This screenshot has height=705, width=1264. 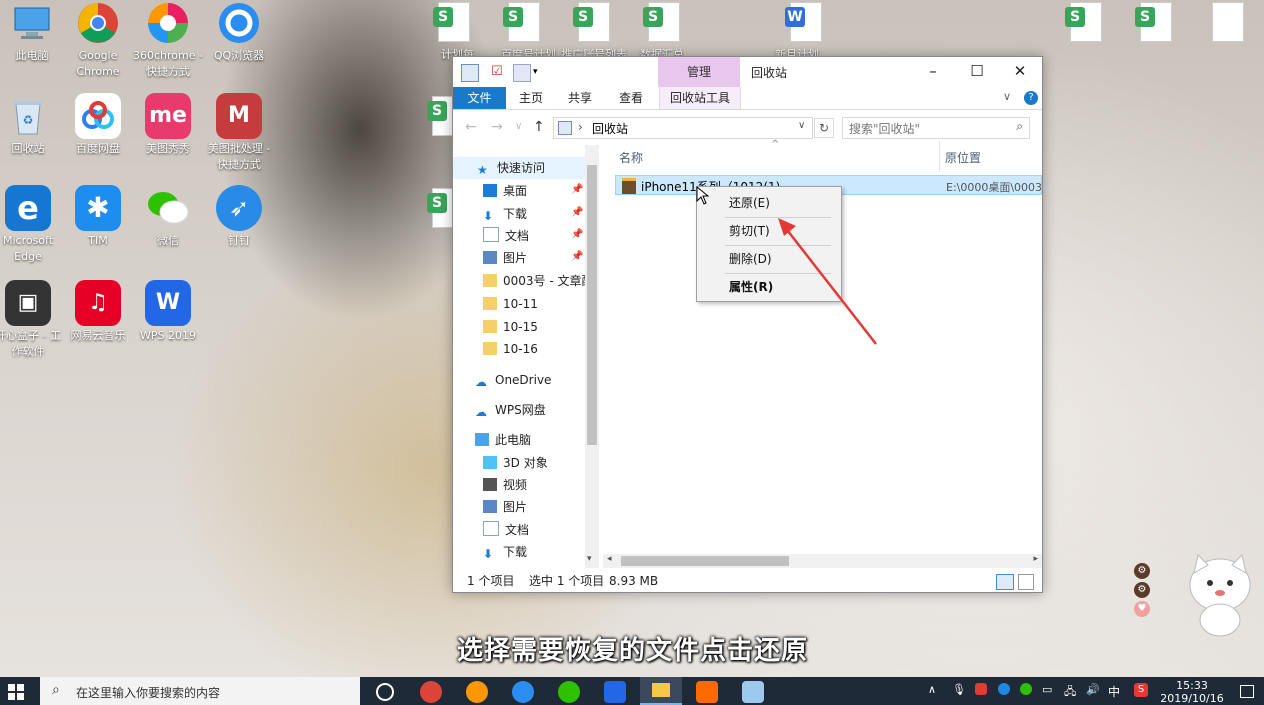 What do you see at coordinates (519, 168) in the screenshot?
I see `nav-quick-access: ★ 快速访问` at bounding box center [519, 168].